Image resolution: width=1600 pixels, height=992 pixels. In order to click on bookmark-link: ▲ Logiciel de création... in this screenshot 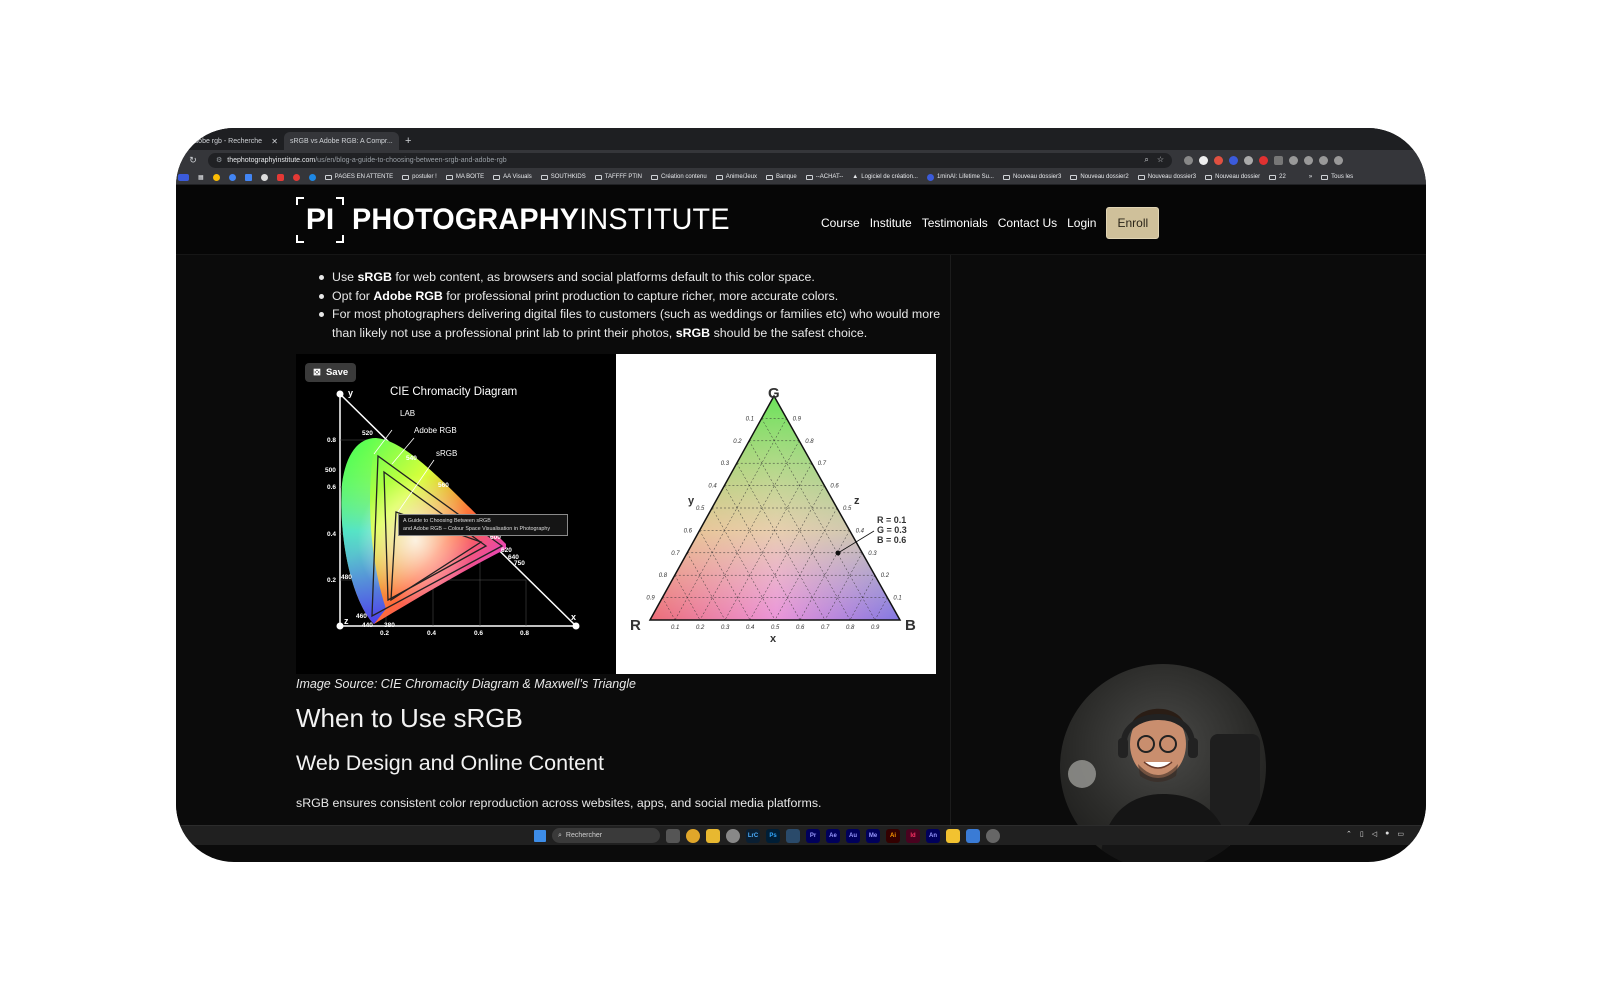, I will do `click(885, 177)`.